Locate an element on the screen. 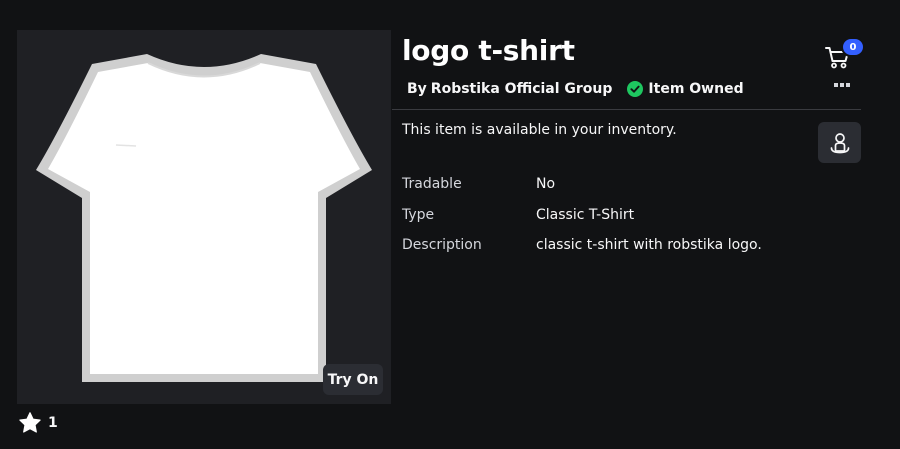 This screenshot has width=900, height=449. detail-key: Tradable is located at coordinates (432, 184).